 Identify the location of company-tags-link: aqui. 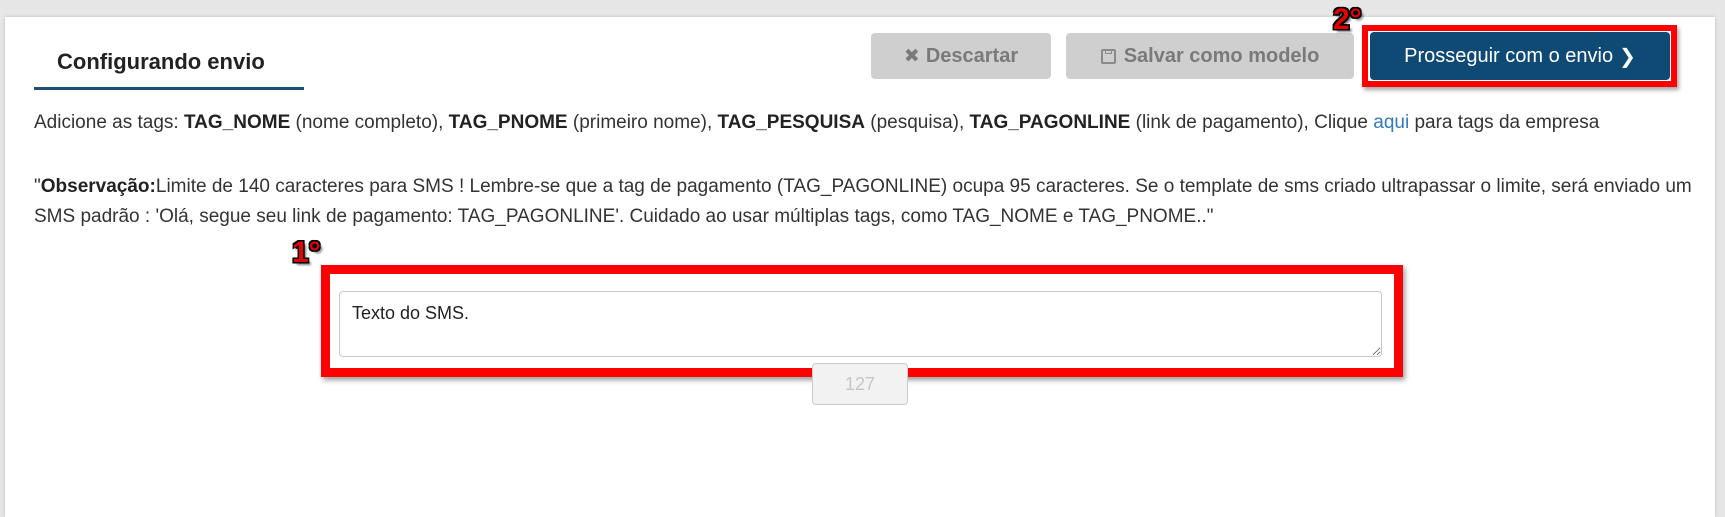
(1391, 122).